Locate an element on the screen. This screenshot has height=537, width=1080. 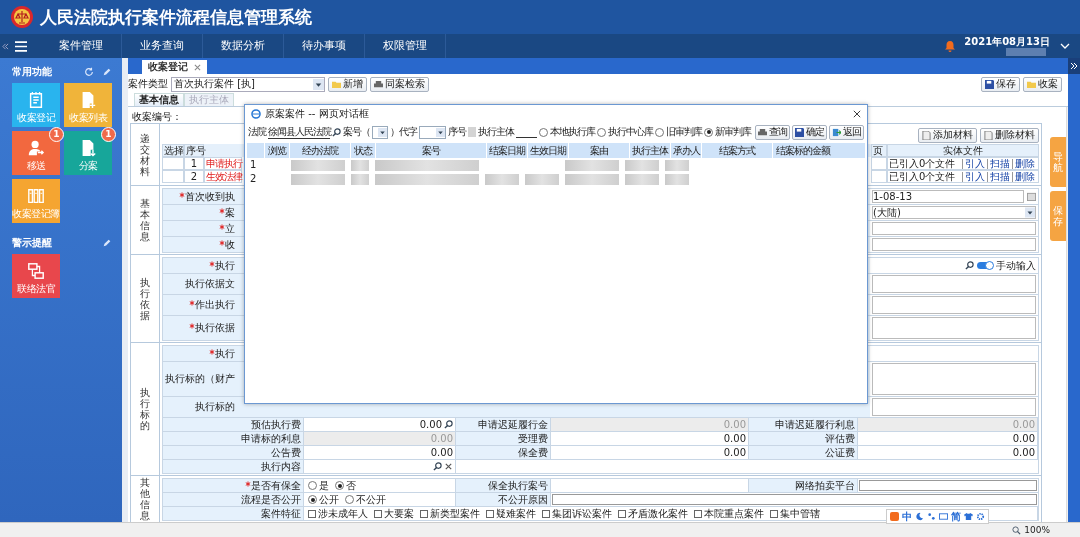
expand-icon is located at coordinates (1074, 66).